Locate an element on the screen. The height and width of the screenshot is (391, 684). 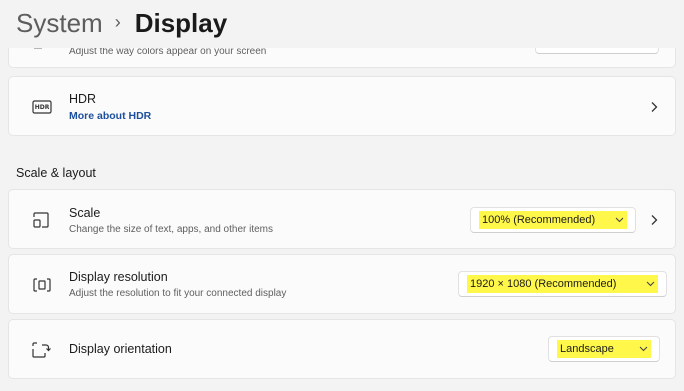
orientation-title: Display orientation is located at coordinates (120, 349).